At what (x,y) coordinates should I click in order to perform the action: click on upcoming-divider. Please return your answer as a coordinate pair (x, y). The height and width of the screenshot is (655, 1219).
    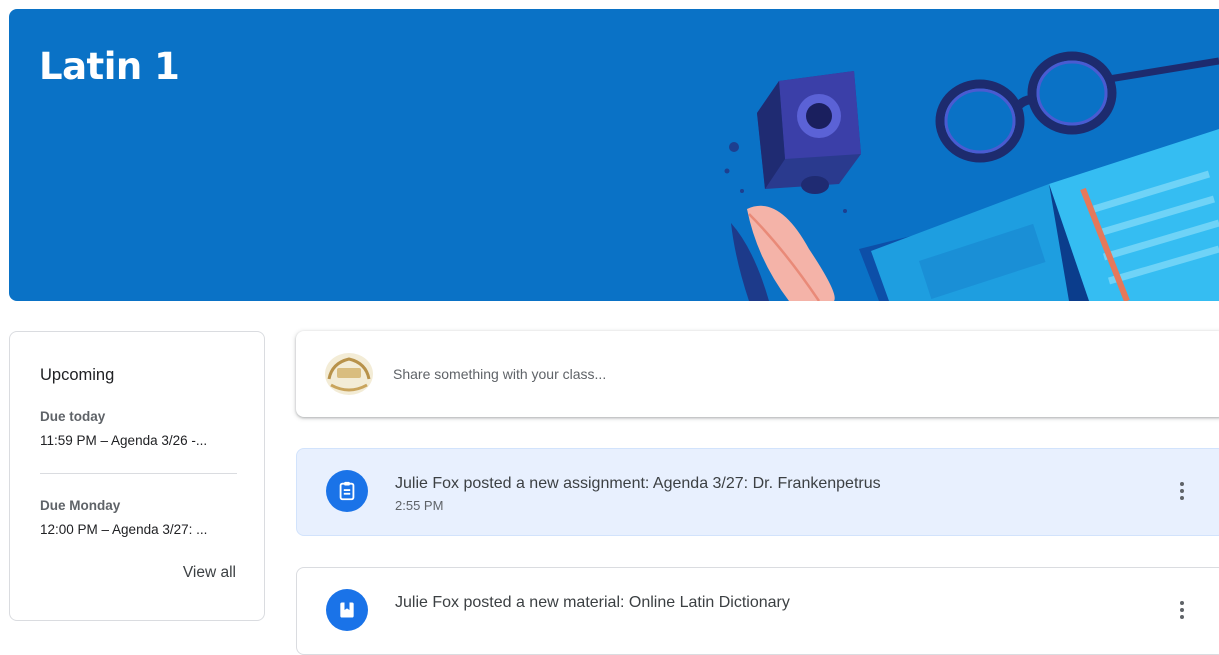
    Looking at the image, I should click on (138, 473).